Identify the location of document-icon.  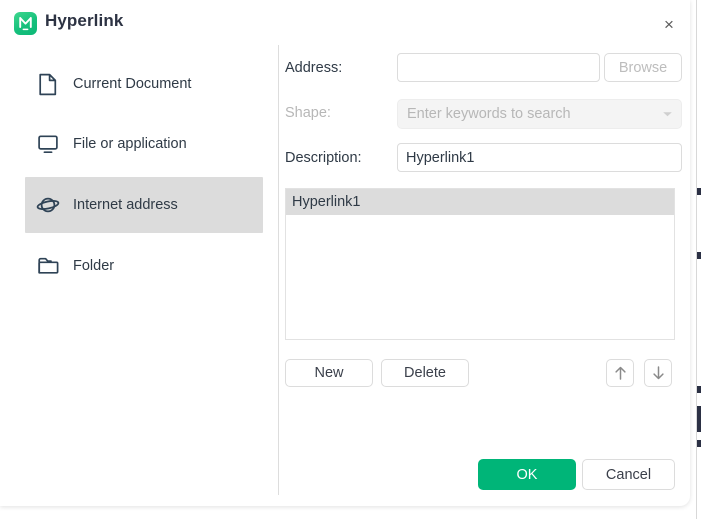
(48, 84).